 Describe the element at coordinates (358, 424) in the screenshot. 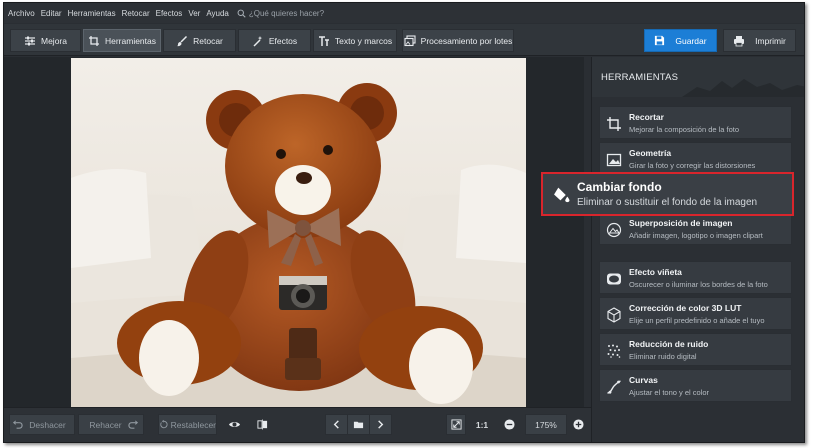

I see `open-folder-button` at that location.